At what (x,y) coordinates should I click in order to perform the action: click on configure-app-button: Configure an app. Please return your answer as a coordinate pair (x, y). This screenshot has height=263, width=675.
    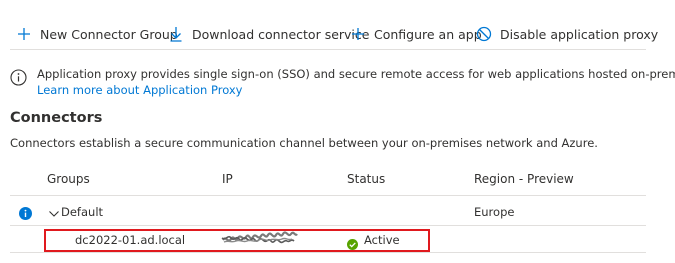
    Looking at the image, I should click on (416, 34).